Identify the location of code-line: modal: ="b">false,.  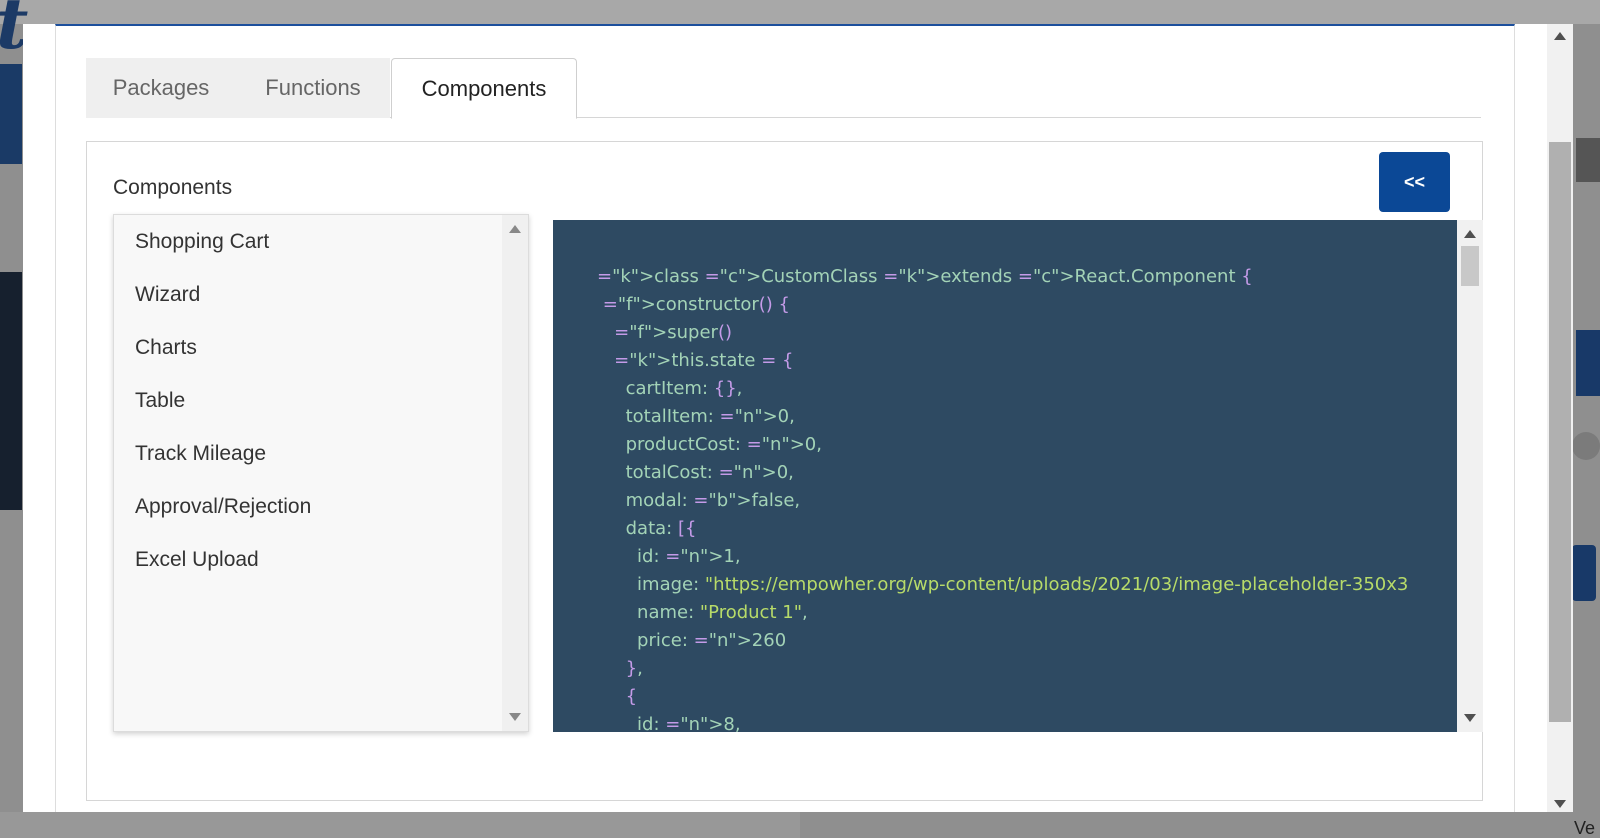
(699, 500).